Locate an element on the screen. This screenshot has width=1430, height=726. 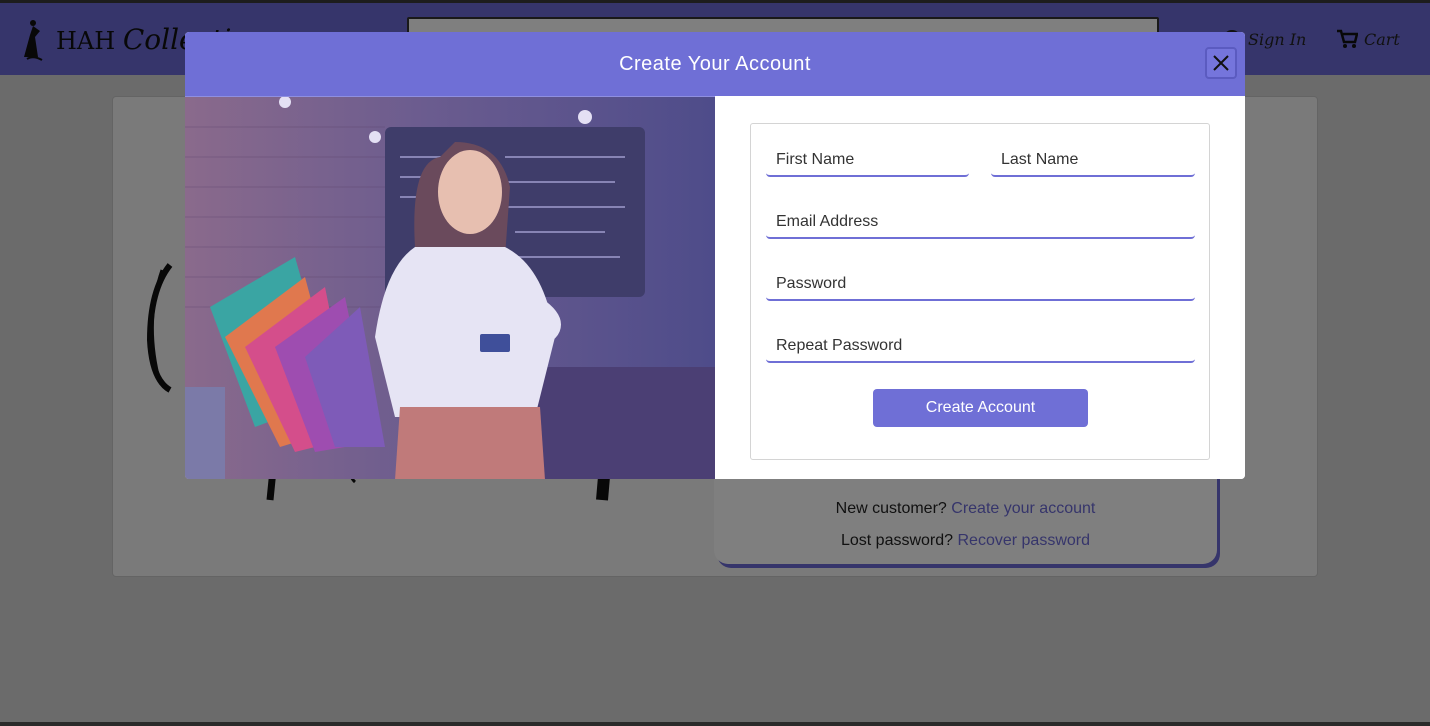
modal-title: Create Your Account is located at coordinates (715, 63).